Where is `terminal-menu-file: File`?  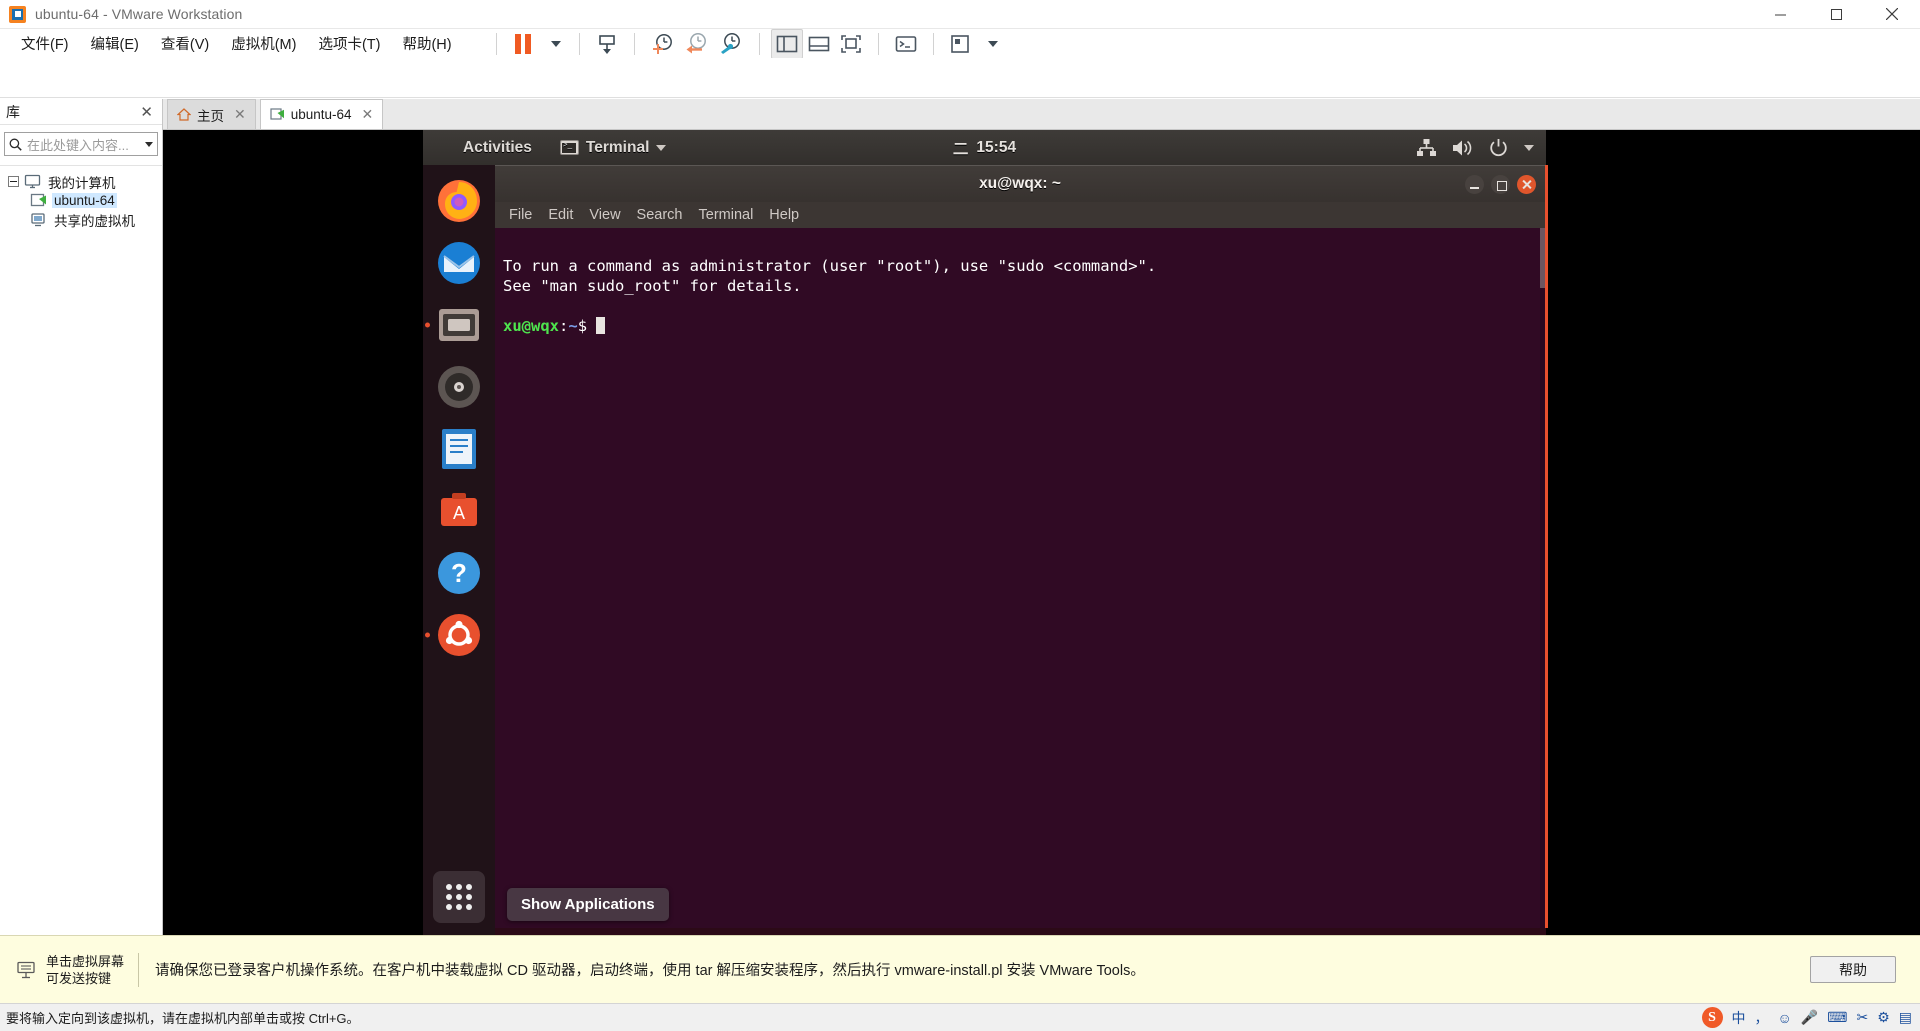
terminal-menu-file: File is located at coordinates (520, 215).